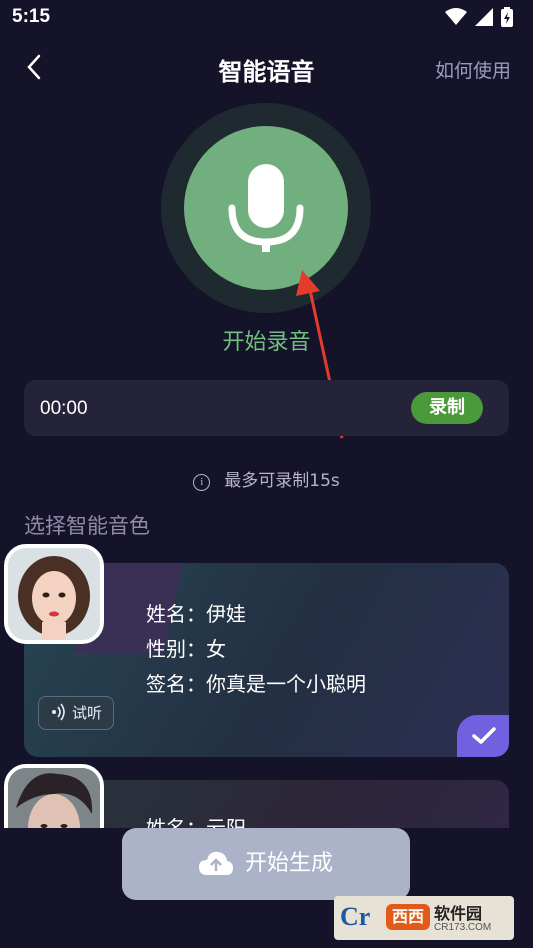 Image resolution: width=533 pixels, height=948 pixels. I want to click on watermark-brand: 软件园, so click(458, 913).